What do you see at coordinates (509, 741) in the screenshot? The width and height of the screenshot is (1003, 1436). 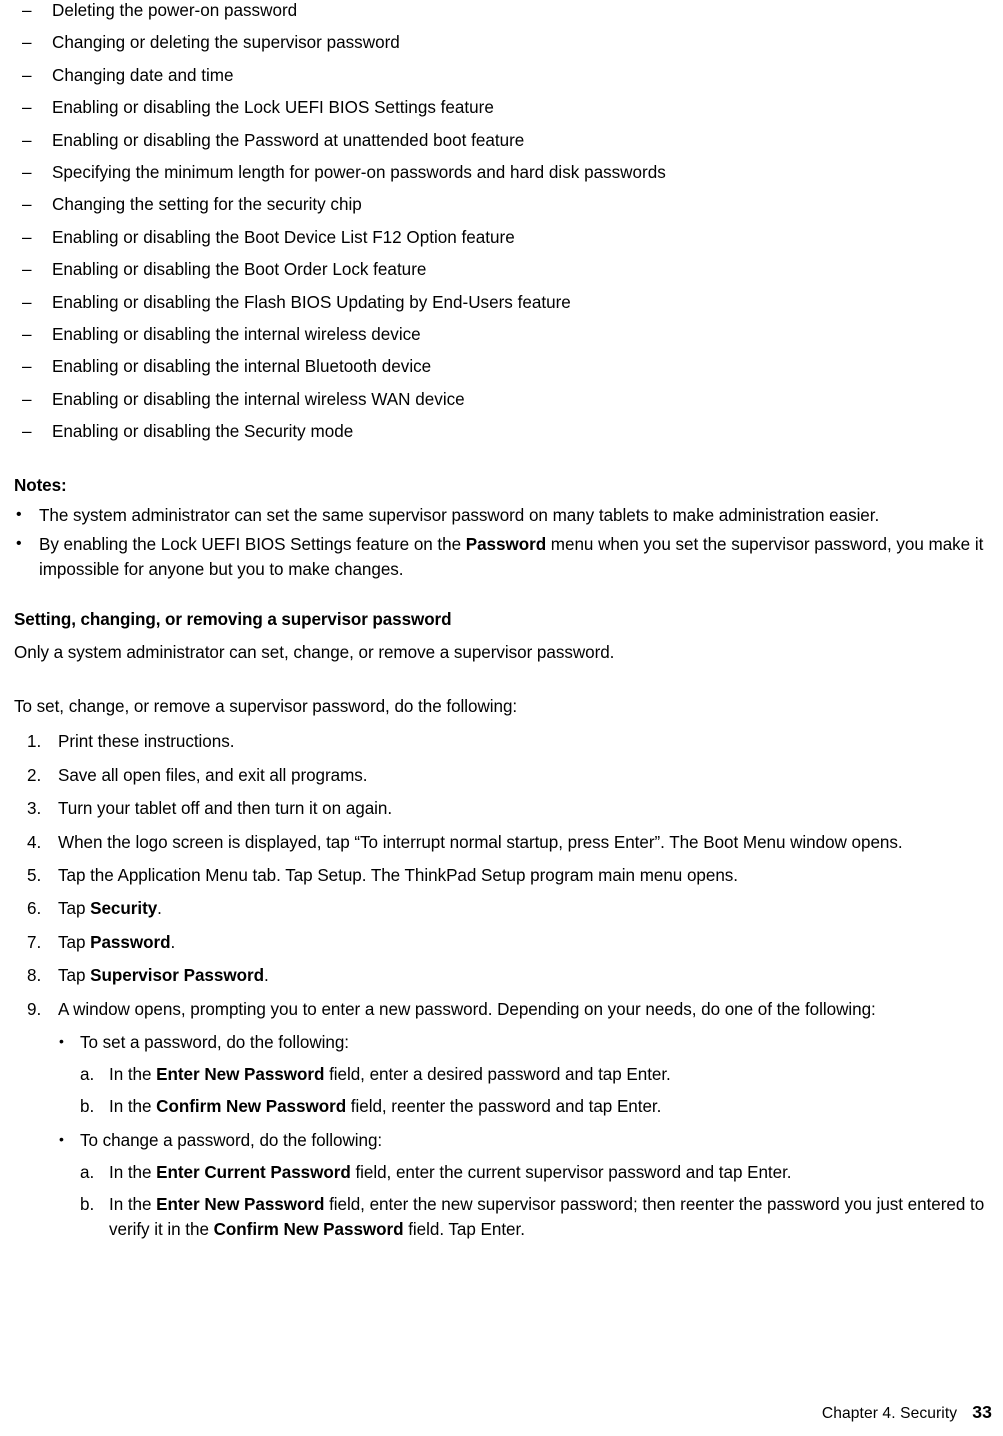 I see `procedure-step: 1. Print these instructions.` at bounding box center [509, 741].